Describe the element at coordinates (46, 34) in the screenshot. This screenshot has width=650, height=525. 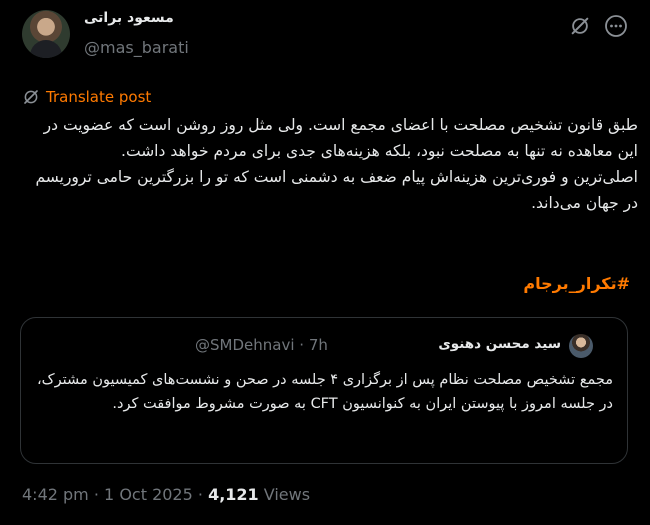
I see `author-avatar` at that location.